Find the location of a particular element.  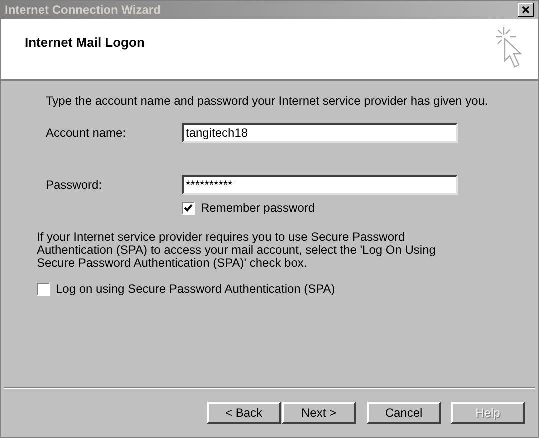

checkmark-icon is located at coordinates (188, 208).